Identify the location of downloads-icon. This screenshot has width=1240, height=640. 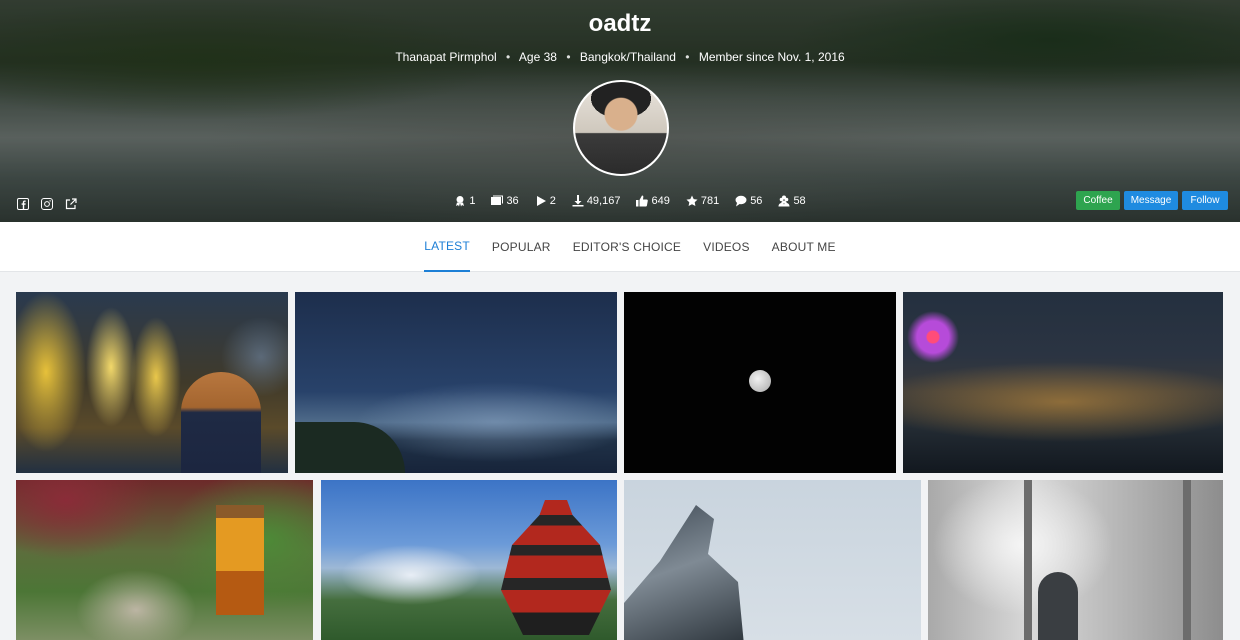
(578, 201).